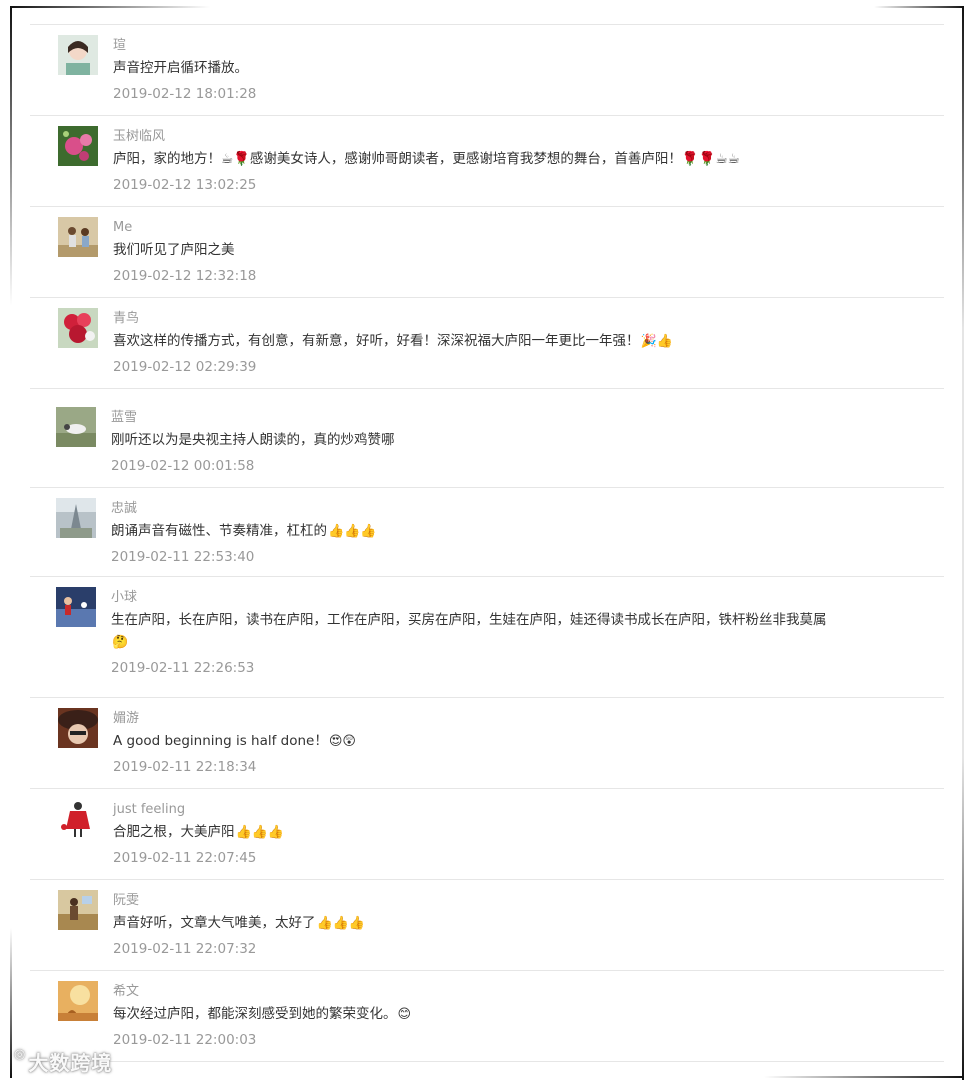  Describe the element at coordinates (656, 341) in the screenshot. I see `comment-emoji: 🎉👍` at that location.